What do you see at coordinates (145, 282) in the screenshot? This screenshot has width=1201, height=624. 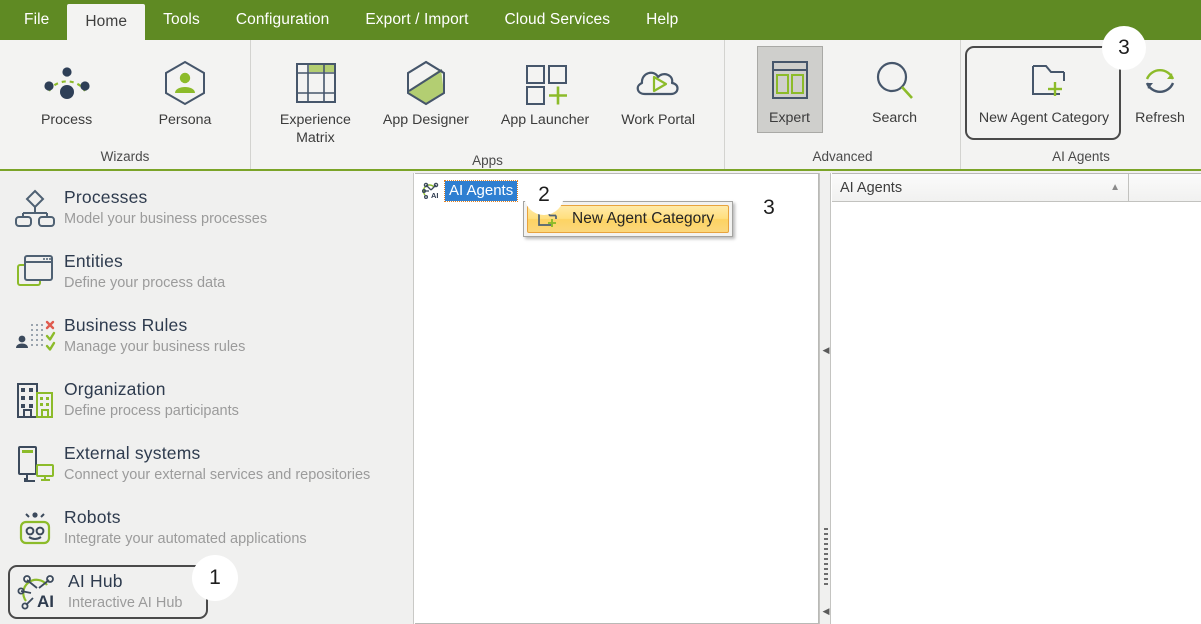 I see `sidebar-item-entities-subtitle: Define your process data` at bounding box center [145, 282].